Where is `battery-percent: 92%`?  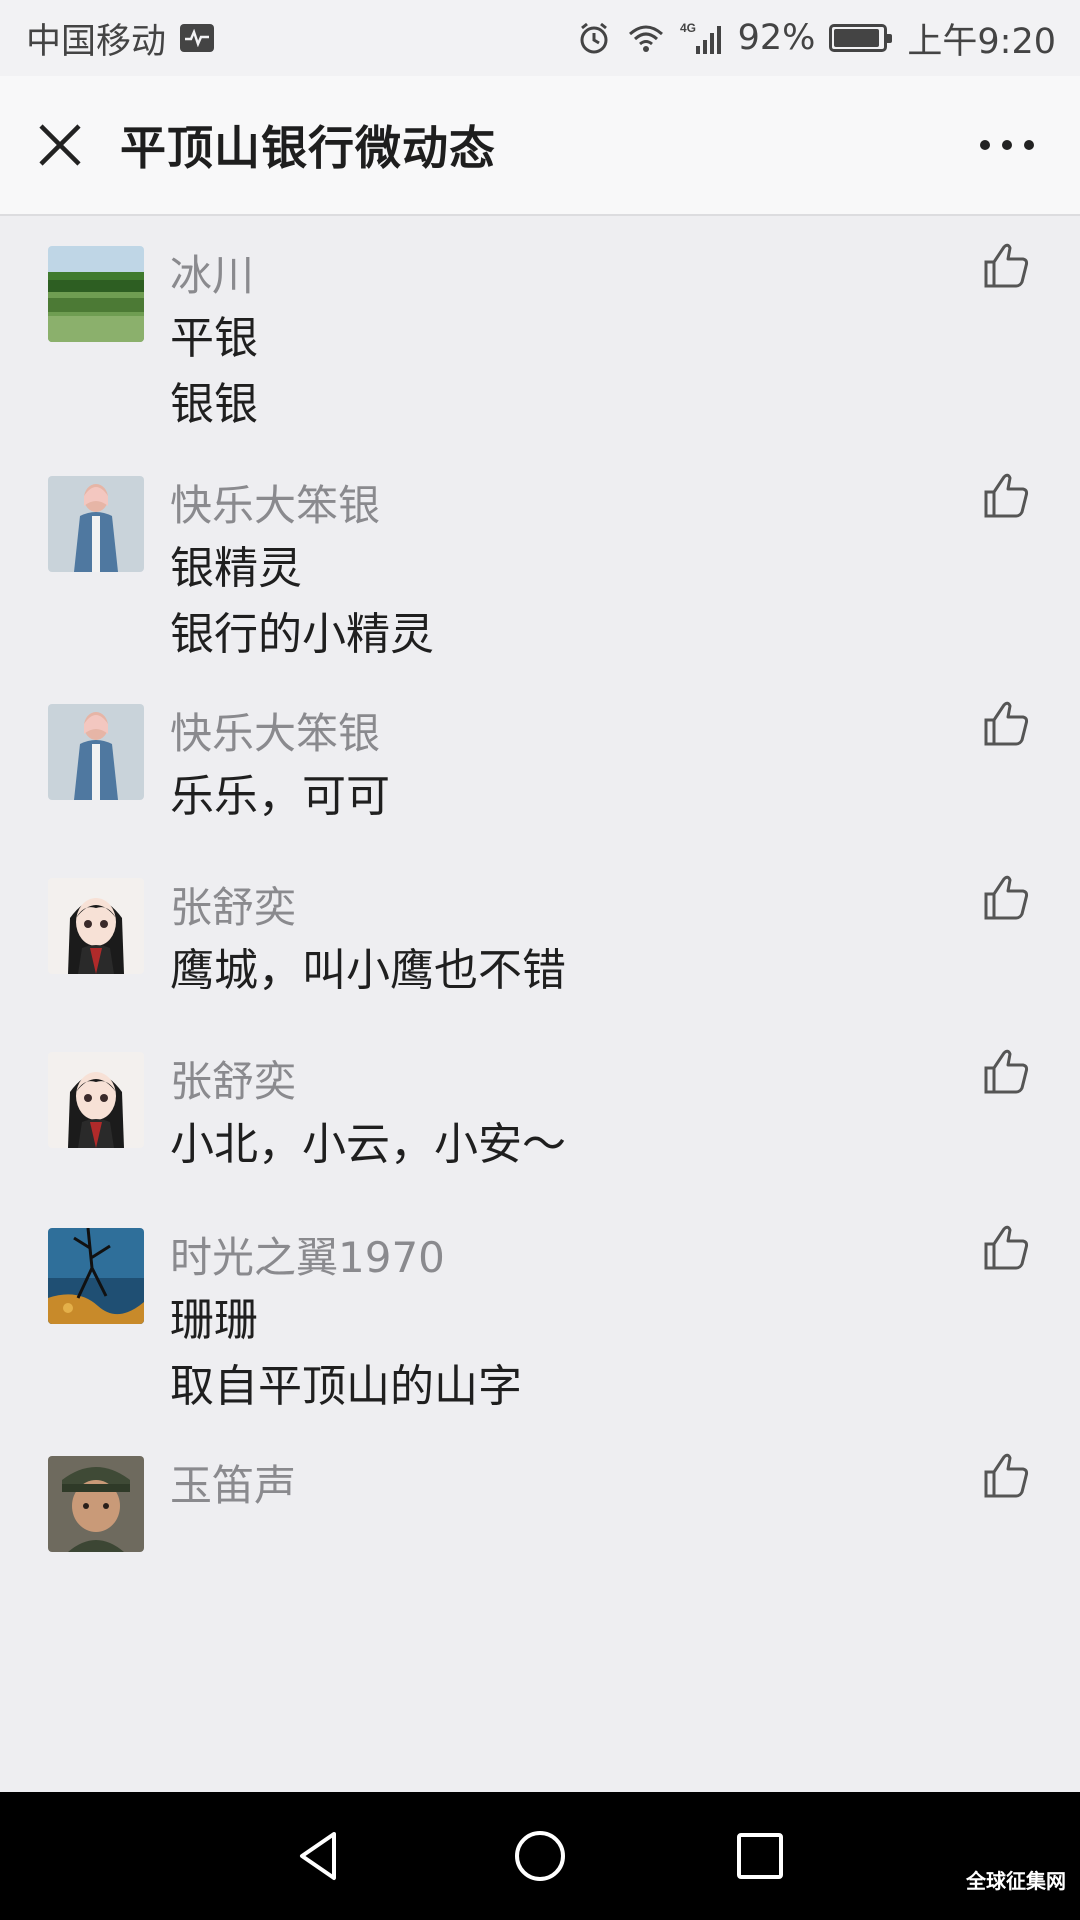
battery-percent: 92% is located at coordinates (776, 38).